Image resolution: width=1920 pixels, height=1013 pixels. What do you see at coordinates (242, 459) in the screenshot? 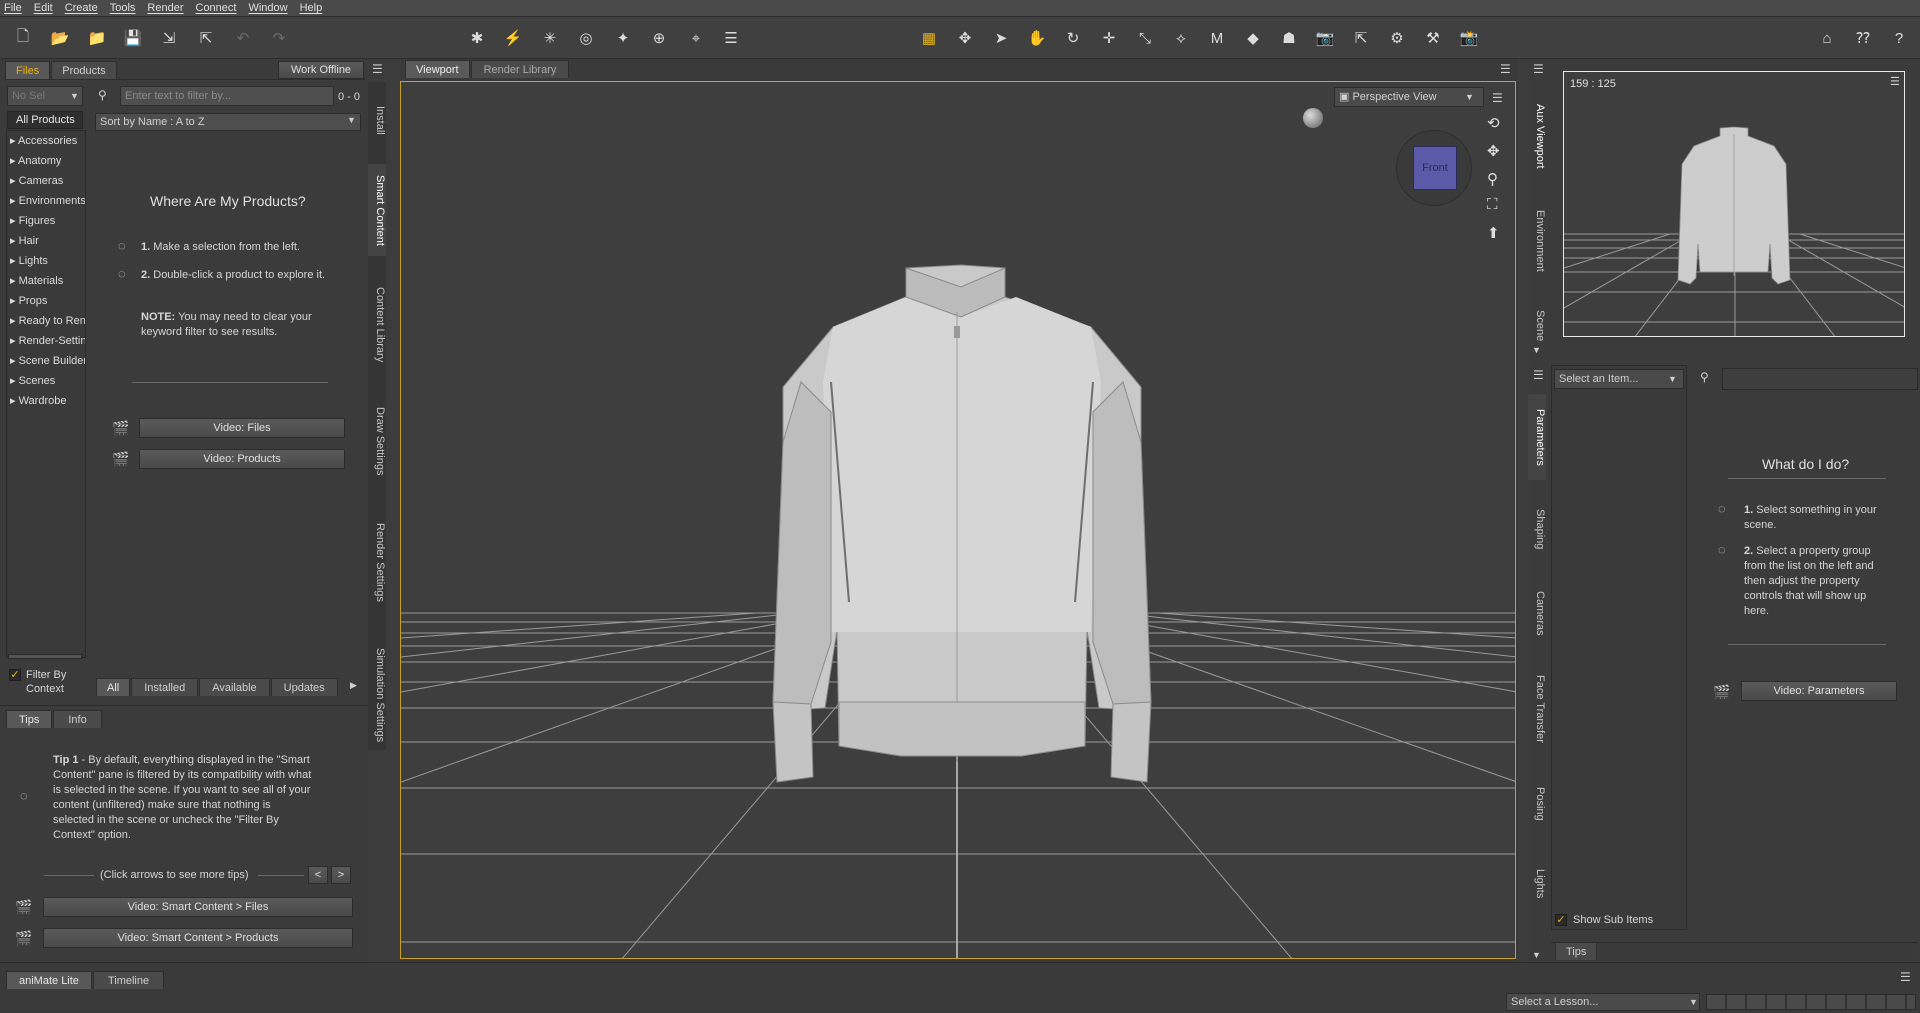
I see `video-products-button: Video: Products` at bounding box center [242, 459].